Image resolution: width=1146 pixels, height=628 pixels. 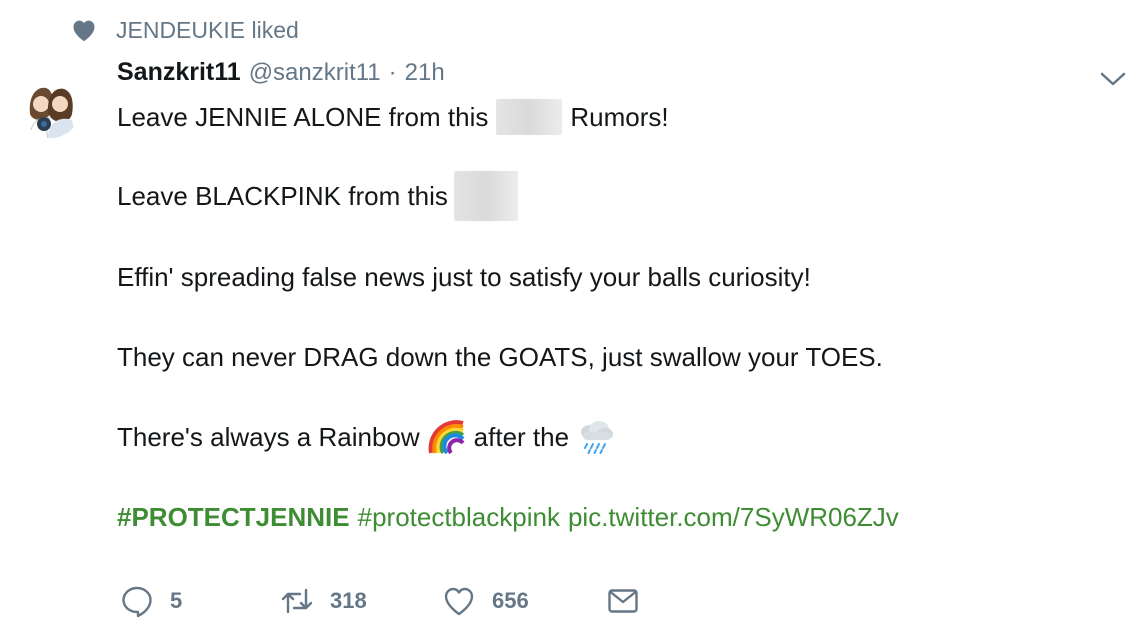 What do you see at coordinates (619, 116) in the screenshot?
I see `tweet-text: Rumors!` at bounding box center [619, 116].